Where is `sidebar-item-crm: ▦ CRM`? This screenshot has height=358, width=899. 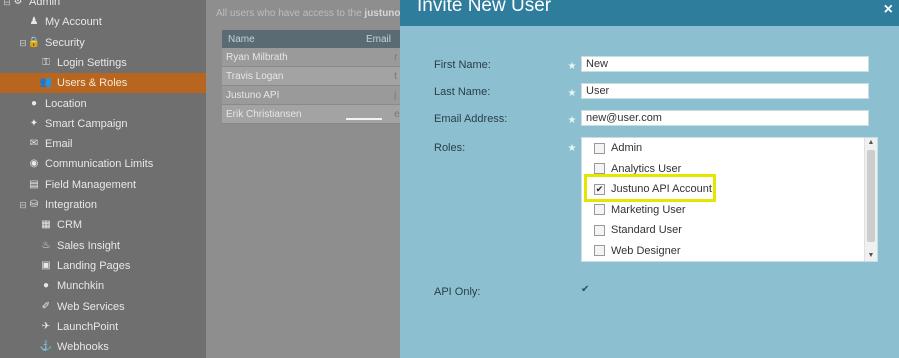
sidebar-item-crm: ▦ CRM is located at coordinates (41, 225).